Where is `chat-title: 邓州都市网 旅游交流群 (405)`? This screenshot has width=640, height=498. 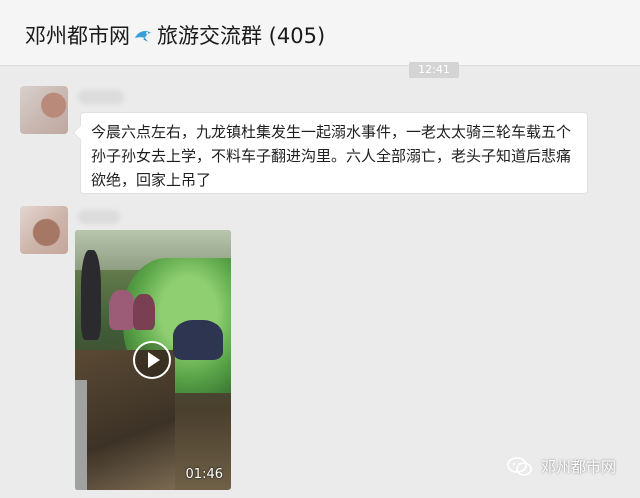 chat-title: 邓州都市网 旅游交流群 (405) is located at coordinates (175, 35).